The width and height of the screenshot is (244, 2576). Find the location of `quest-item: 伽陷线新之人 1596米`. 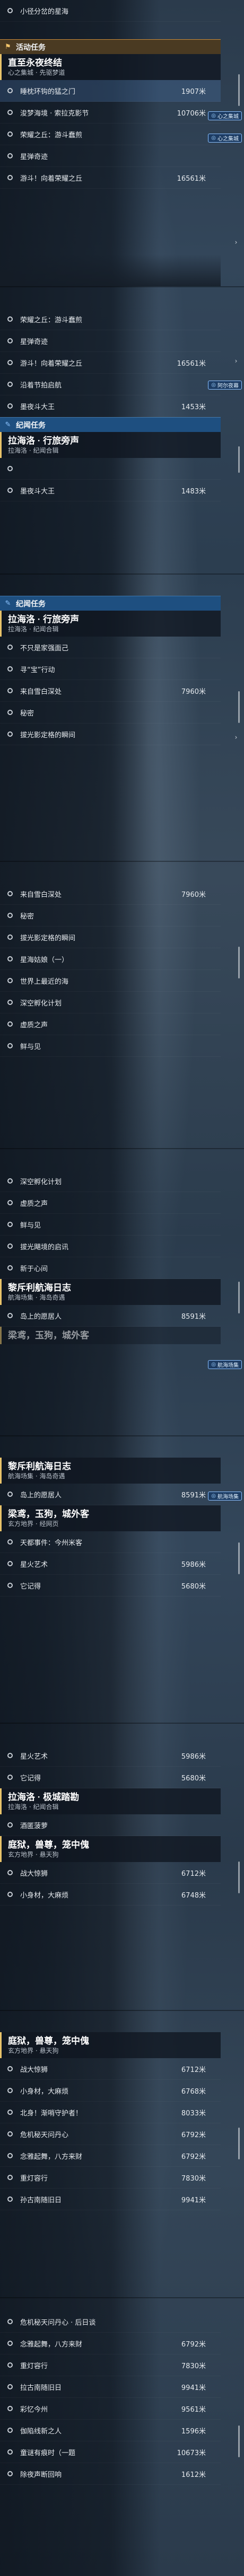

quest-item: 伽陷线新之人 1596米 is located at coordinates (111, 2430).